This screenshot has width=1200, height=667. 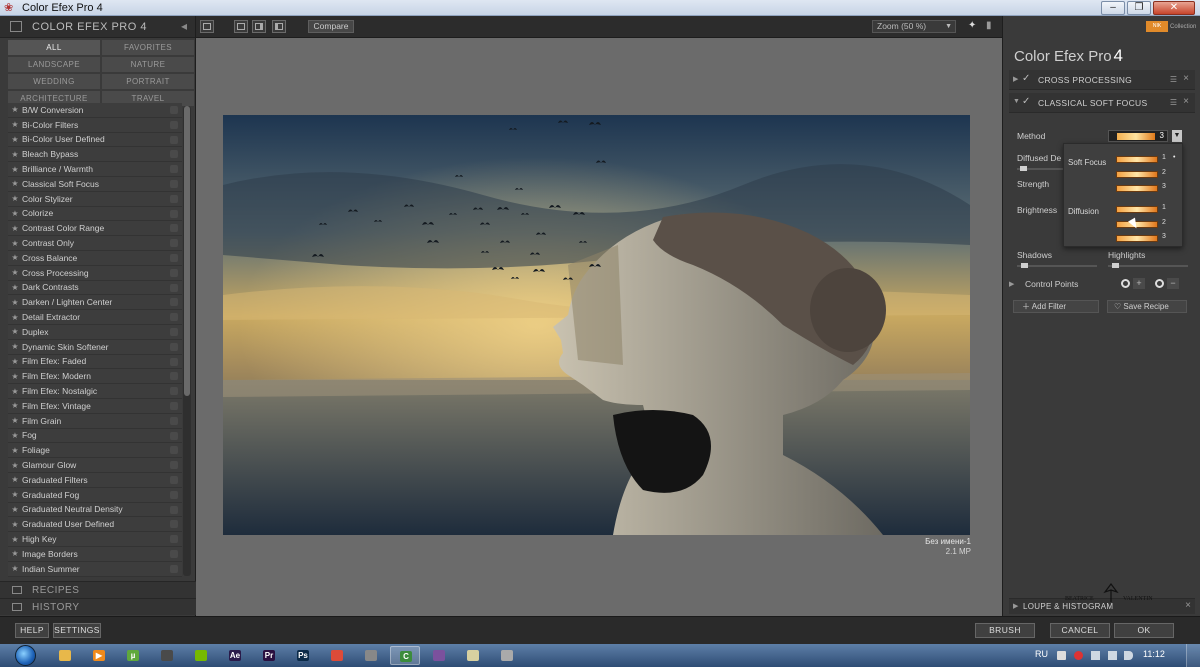 I want to click on taskbar-app: µ, so click(x=133, y=655).